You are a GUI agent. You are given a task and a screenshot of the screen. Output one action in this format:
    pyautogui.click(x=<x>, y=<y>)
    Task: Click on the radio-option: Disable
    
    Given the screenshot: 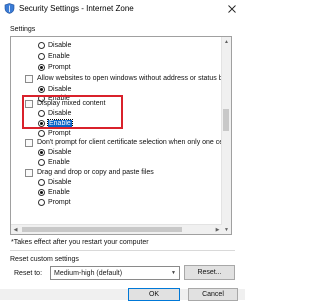 What is the action you would take?
    pyautogui.click(x=54, y=45)
    